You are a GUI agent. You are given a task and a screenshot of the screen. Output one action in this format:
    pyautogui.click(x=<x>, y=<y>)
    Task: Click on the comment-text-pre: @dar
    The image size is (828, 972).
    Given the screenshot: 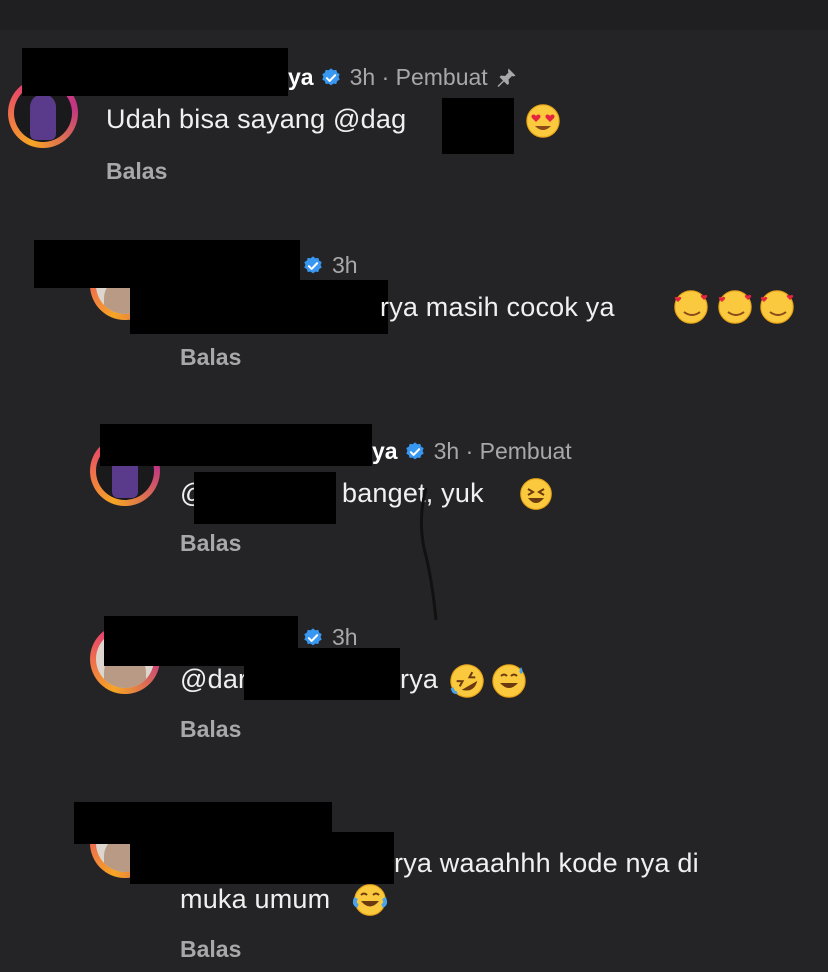 What is the action you would take?
    pyautogui.click(x=214, y=679)
    